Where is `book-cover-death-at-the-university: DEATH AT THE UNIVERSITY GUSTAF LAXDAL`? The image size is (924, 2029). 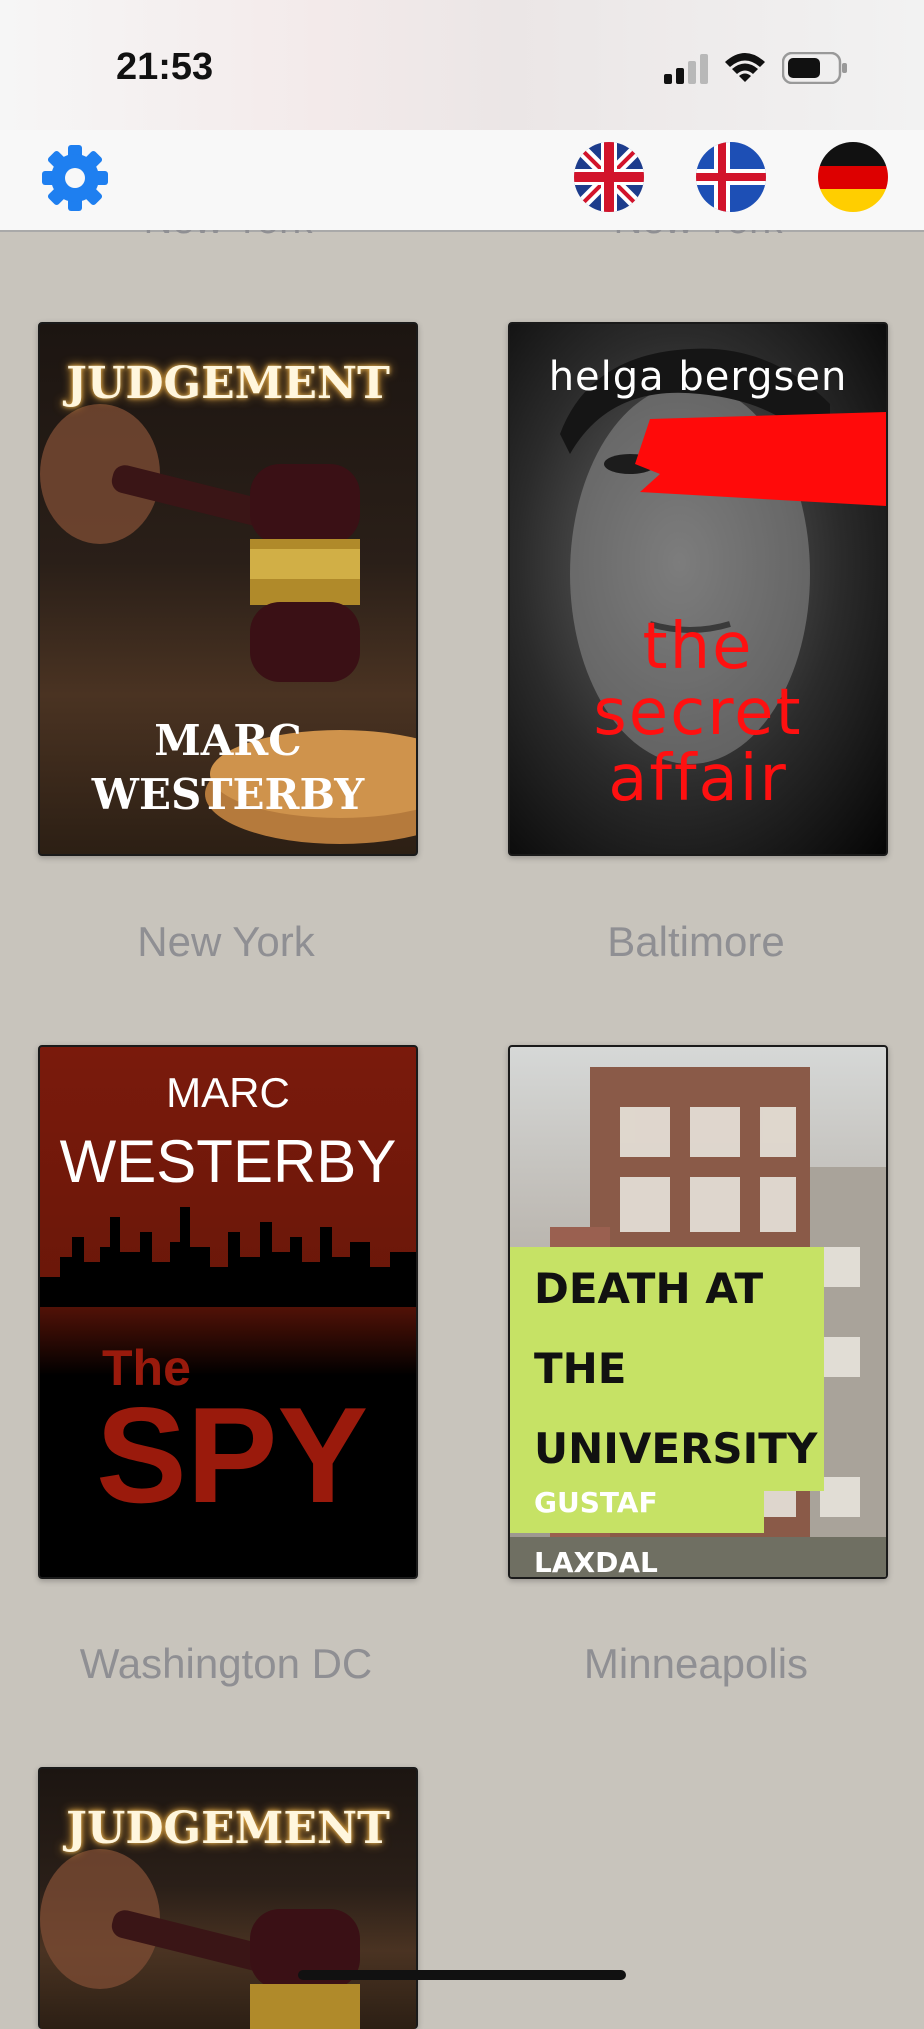 book-cover-death-at-the-university: DEATH AT THE UNIVERSITY GUSTAF LAXDAL is located at coordinates (698, 1312).